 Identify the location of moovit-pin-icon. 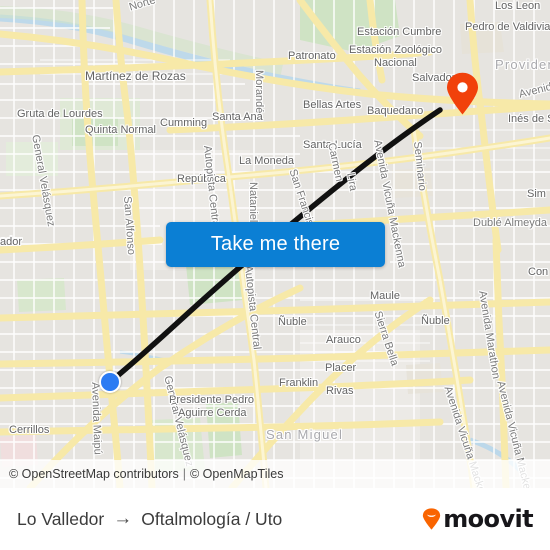
(431, 519).